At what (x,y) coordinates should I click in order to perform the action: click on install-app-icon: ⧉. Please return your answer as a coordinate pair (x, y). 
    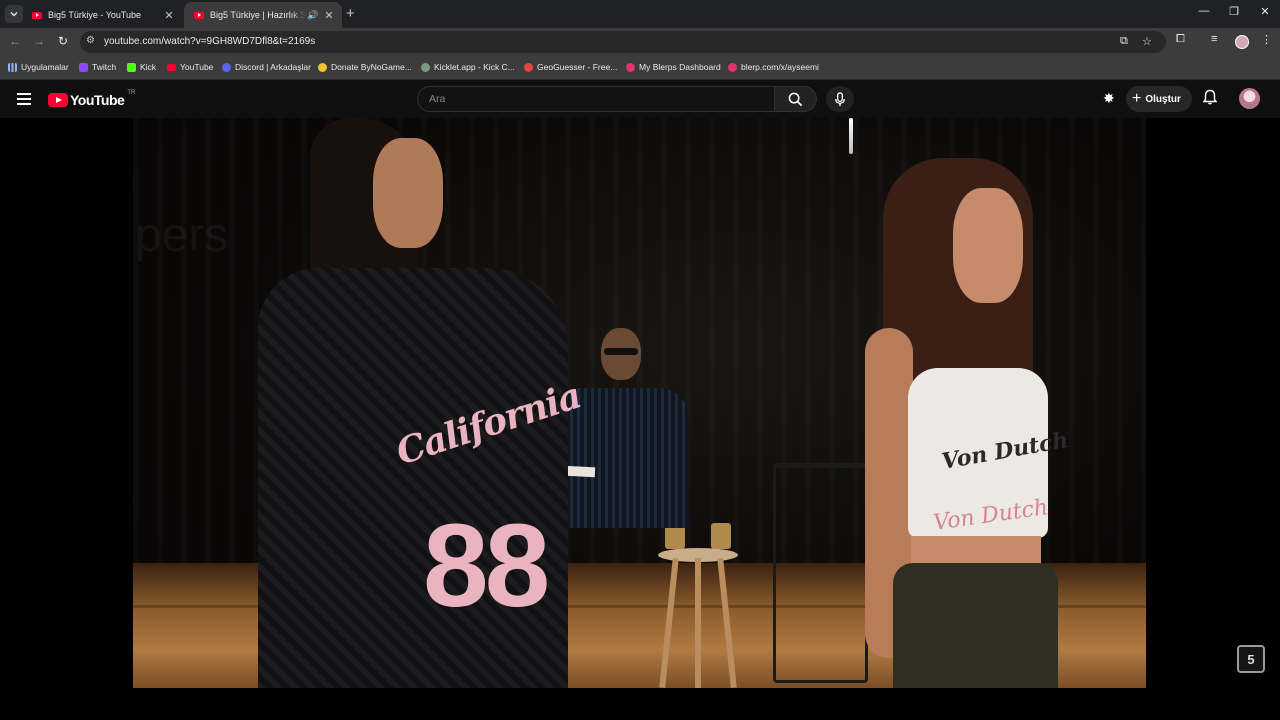
    Looking at the image, I should click on (1124, 41).